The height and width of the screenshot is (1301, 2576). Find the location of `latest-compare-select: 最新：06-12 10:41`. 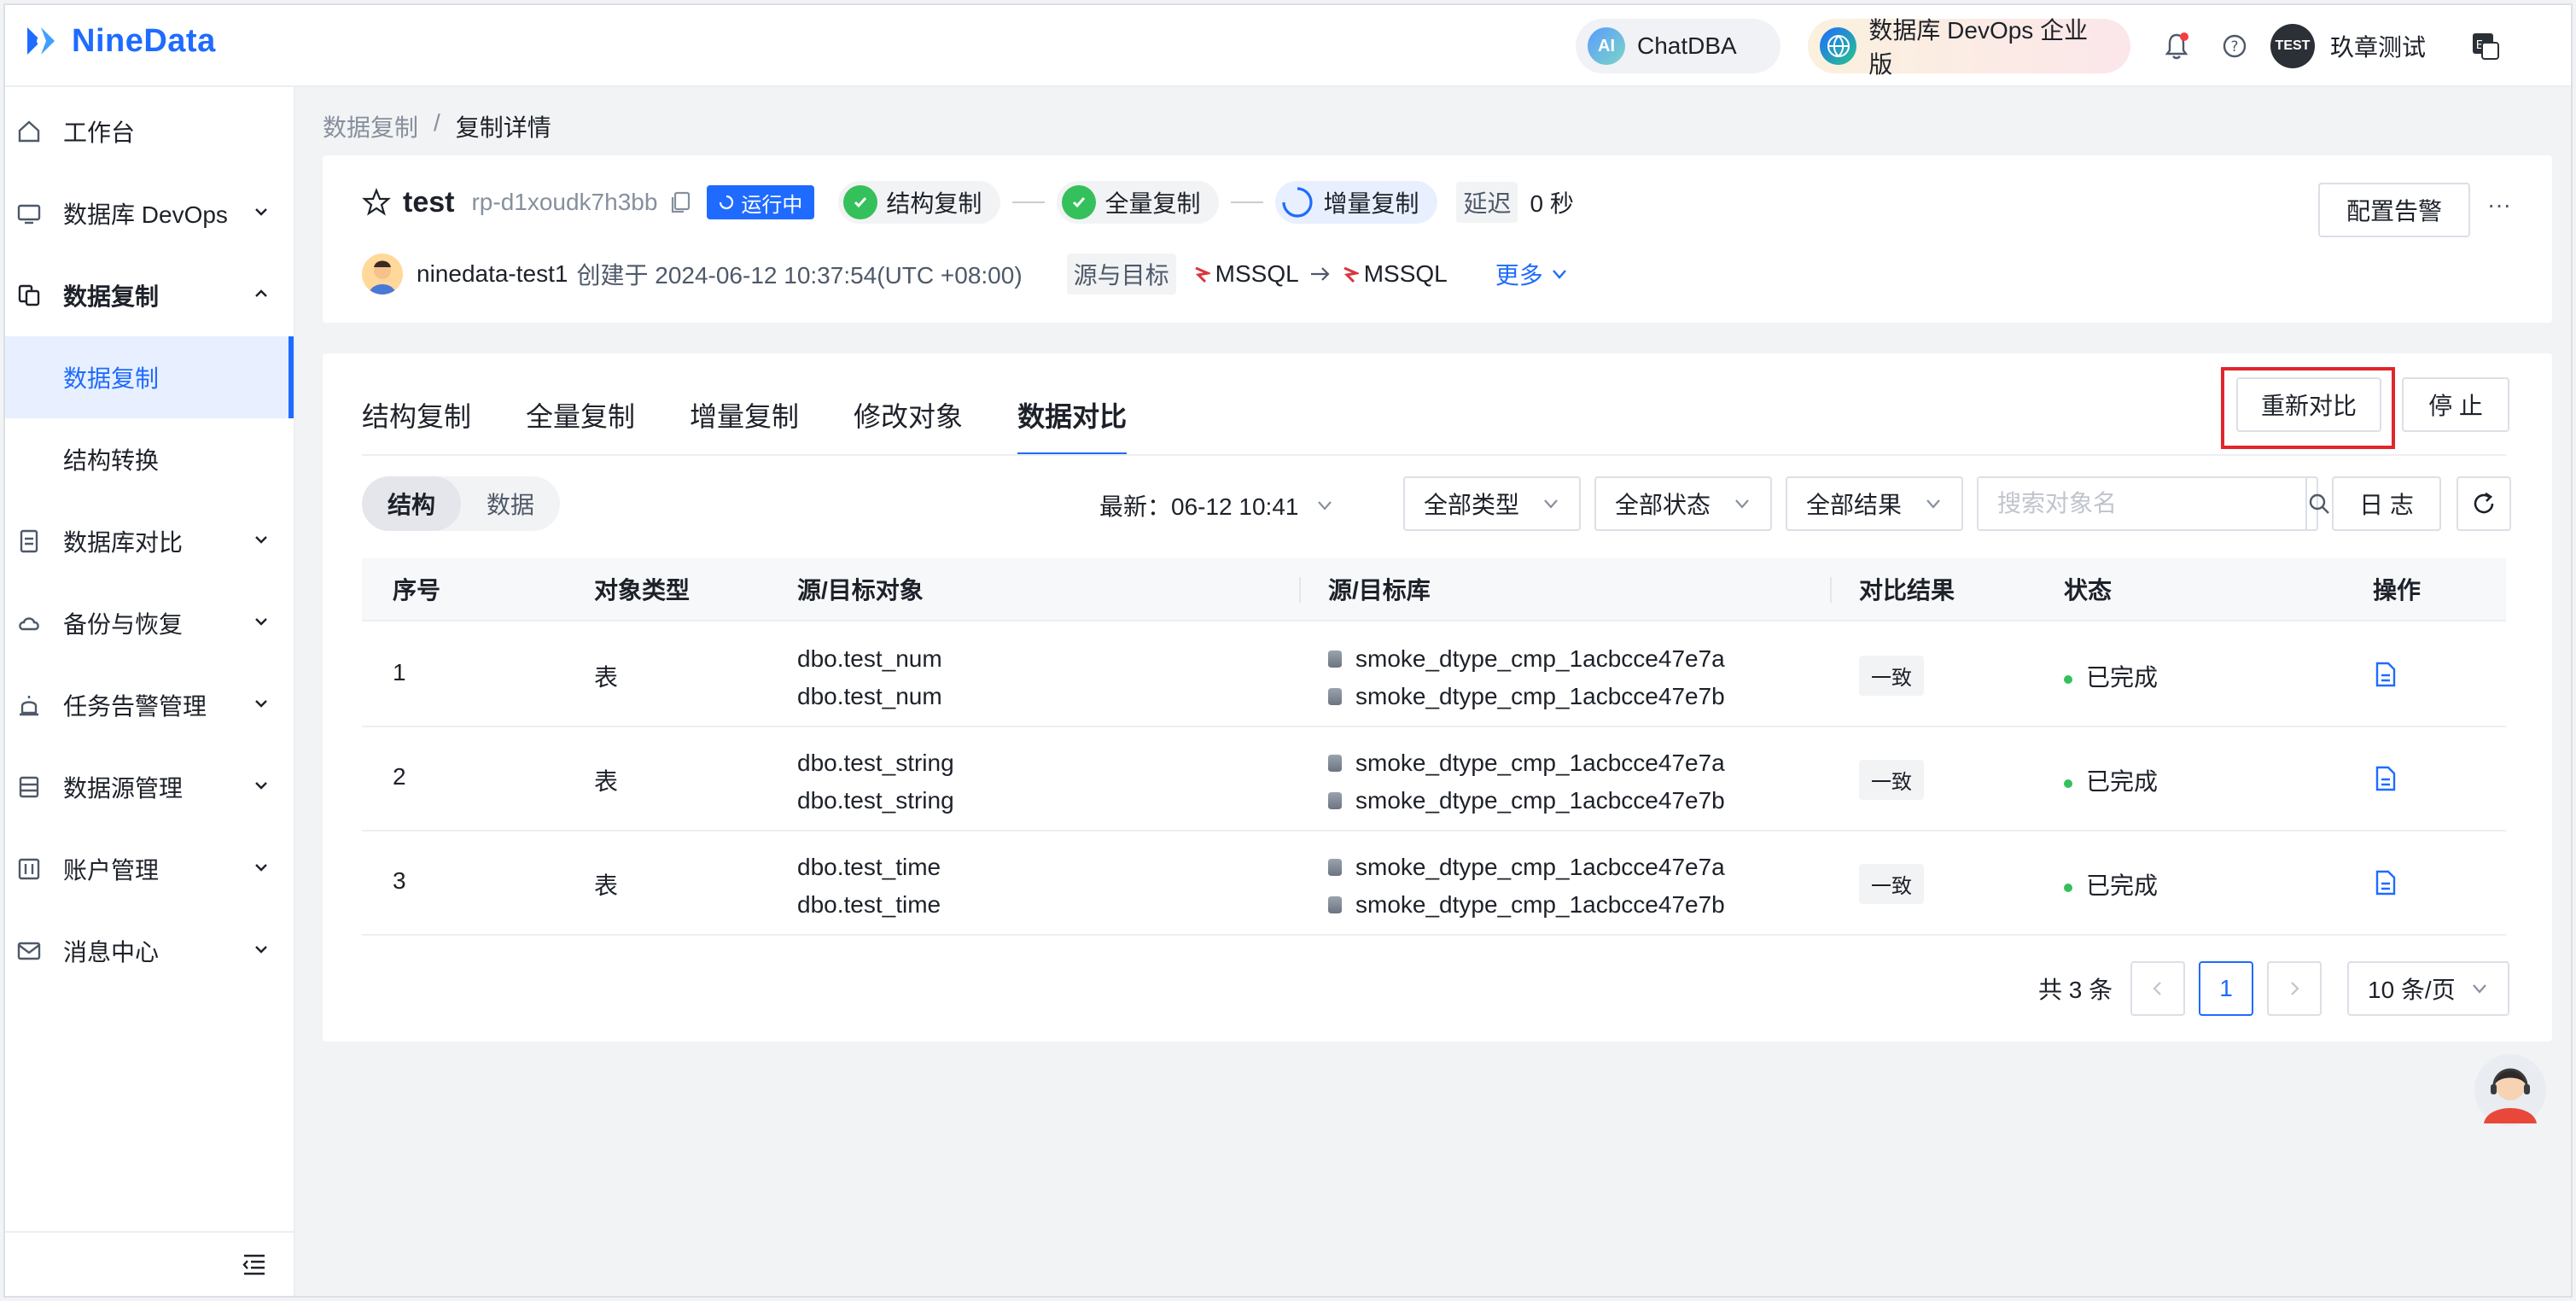

latest-compare-select: 最新：06-12 10:41 is located at coordinates (1216, 505).